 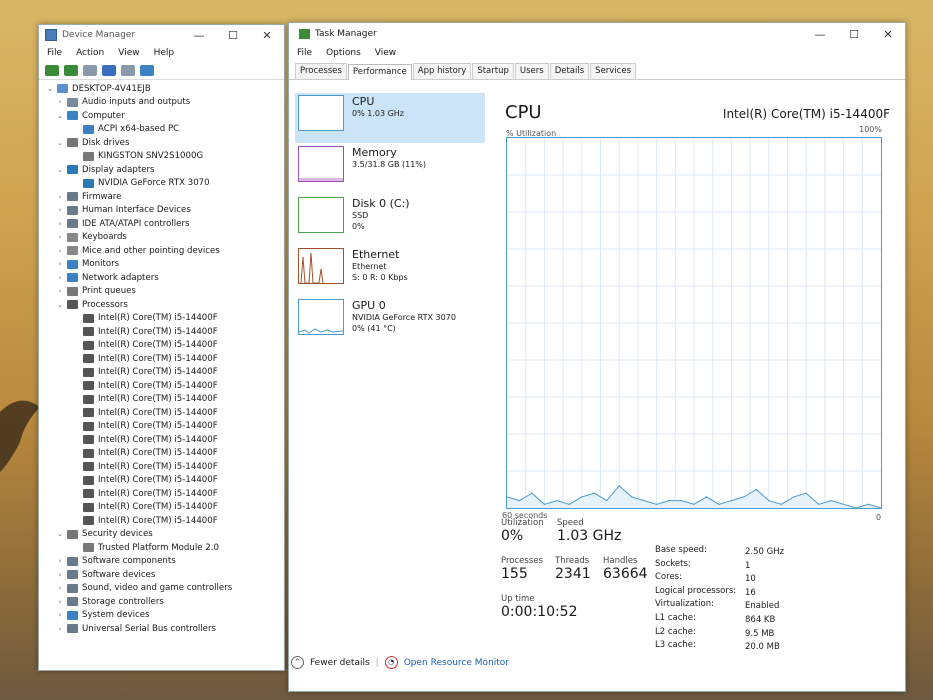 I want to click on tree-node: › Mice and other pointing devices, so click(x=164, y=251).